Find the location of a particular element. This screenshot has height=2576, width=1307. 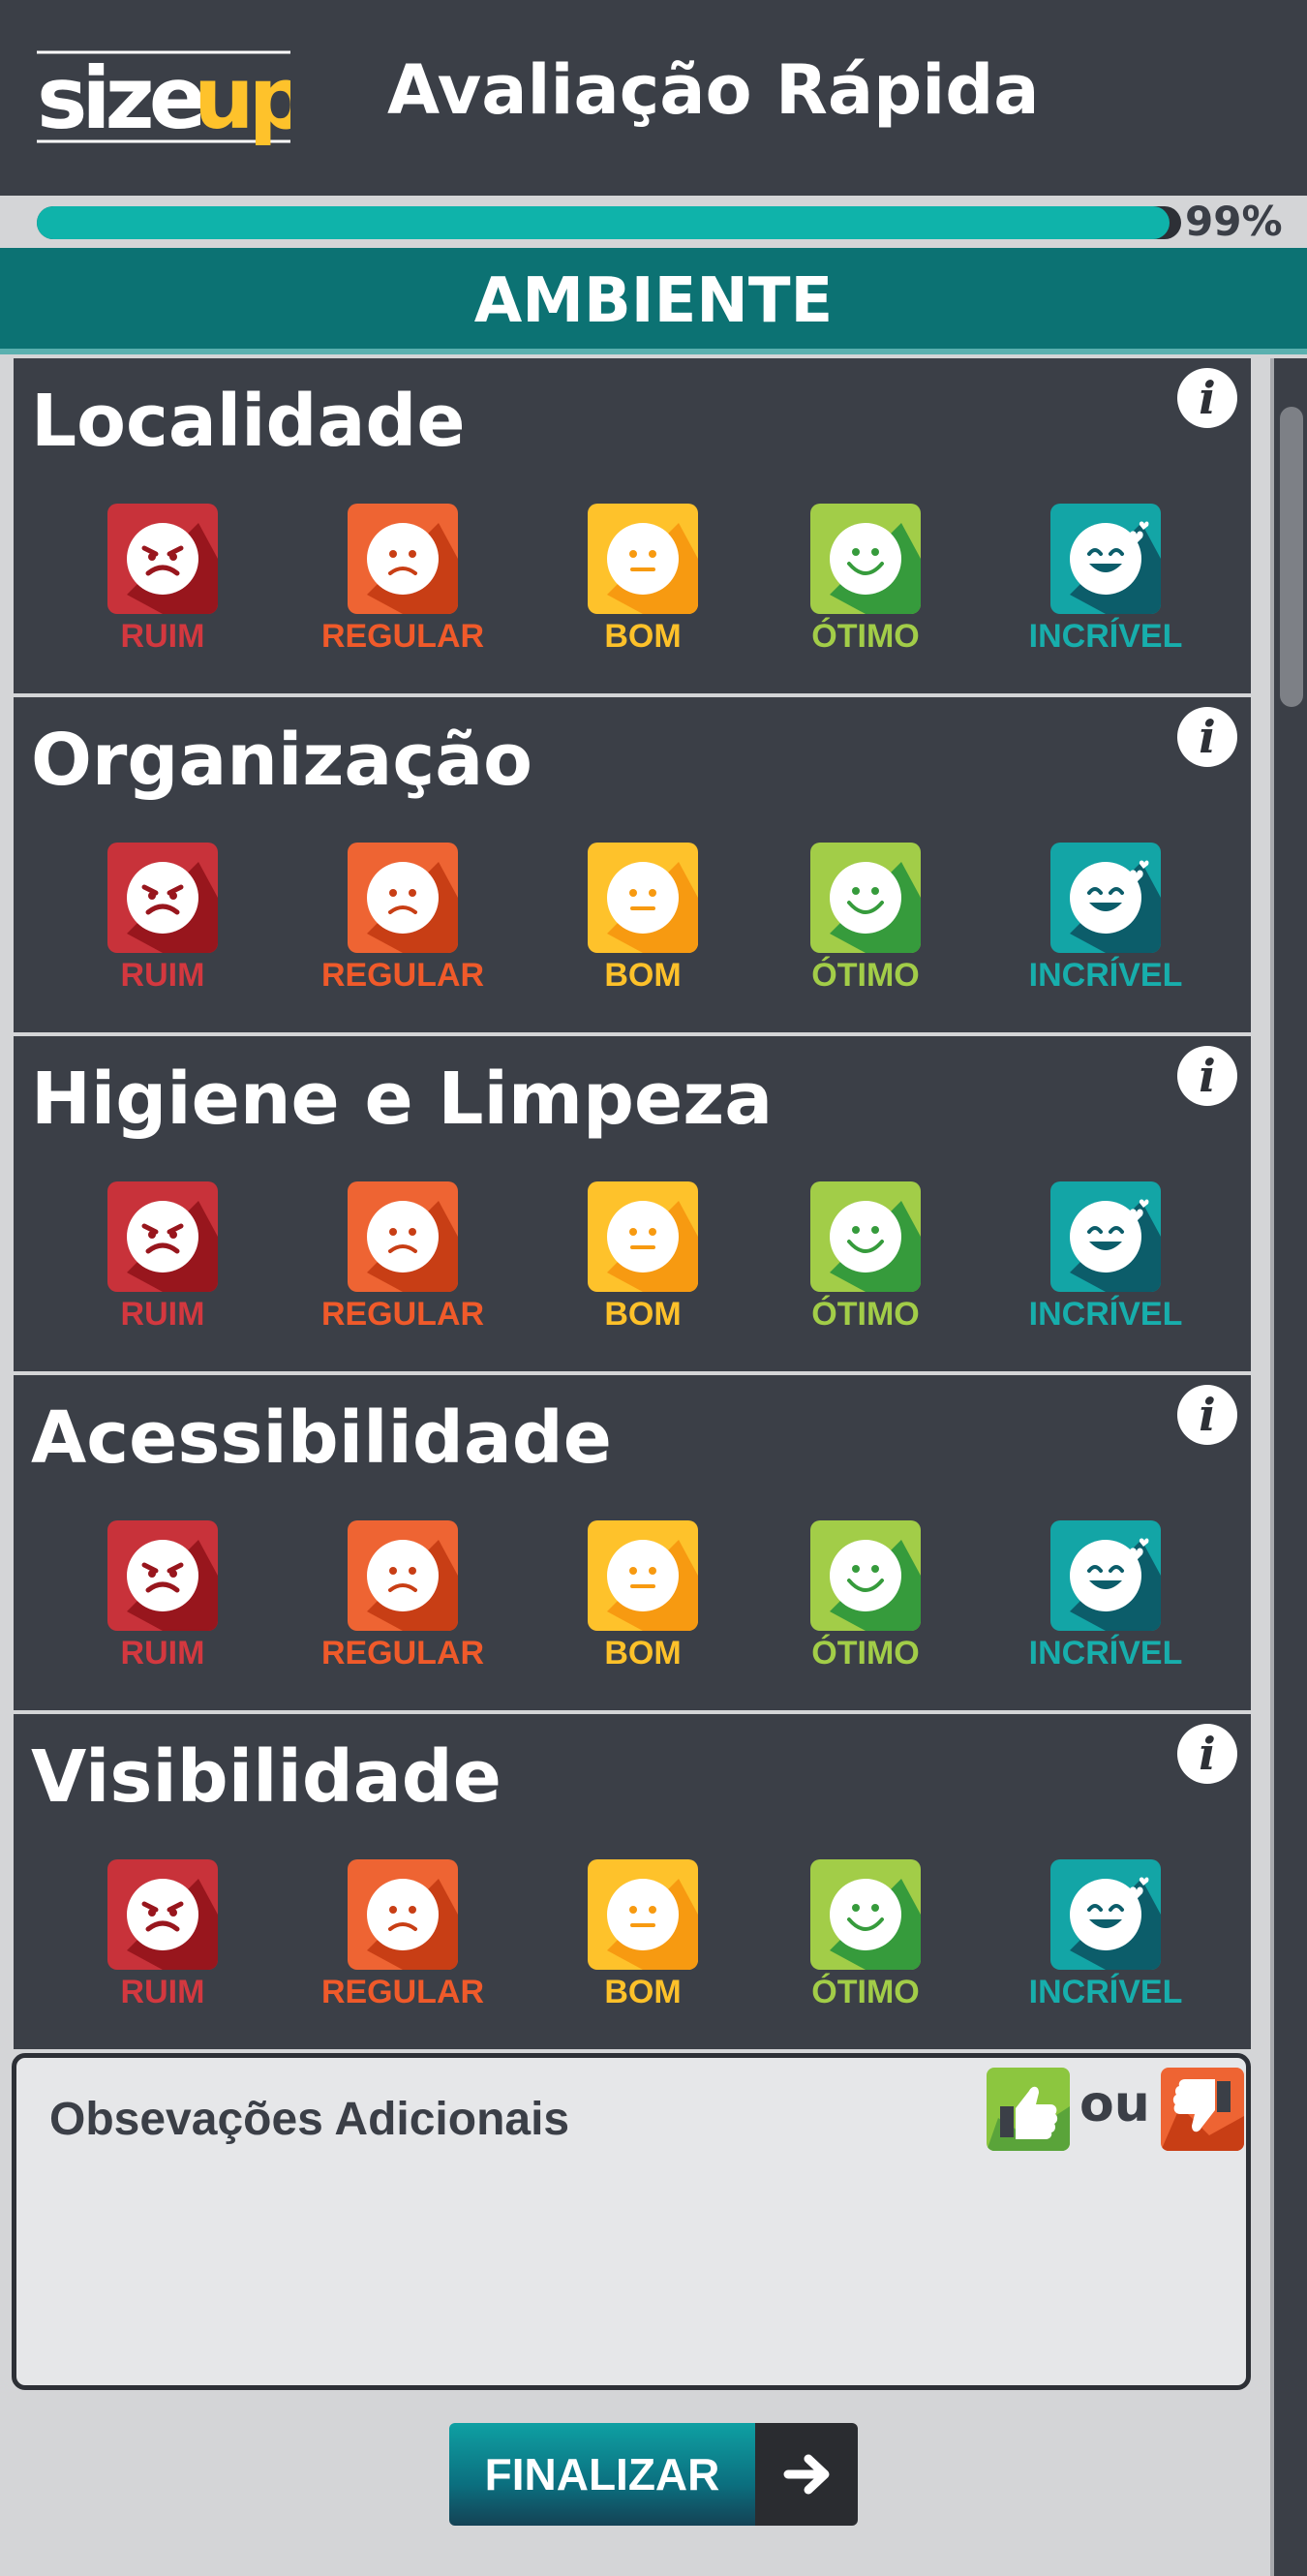

thumbs-up-icon is located at coordinates (1029, 2109).